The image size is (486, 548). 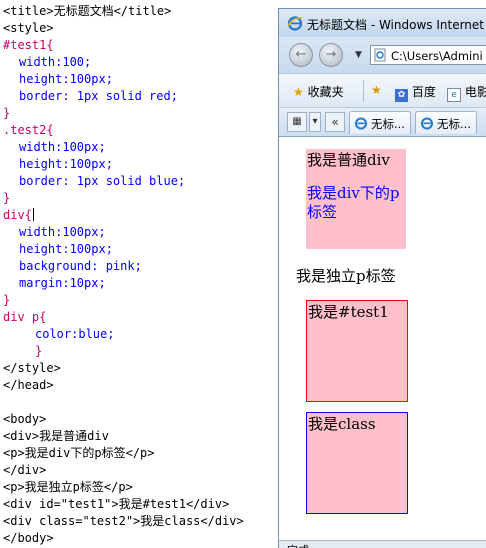 What do you see at coordinates (80, 266) in the screenshot?
I see `code-line: background: pink;` at bounding box center [80, 266].